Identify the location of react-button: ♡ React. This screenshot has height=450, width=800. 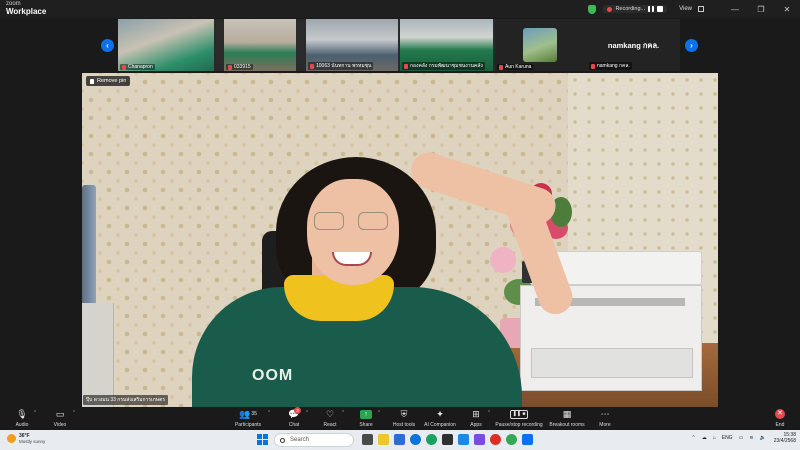
(330, 418).